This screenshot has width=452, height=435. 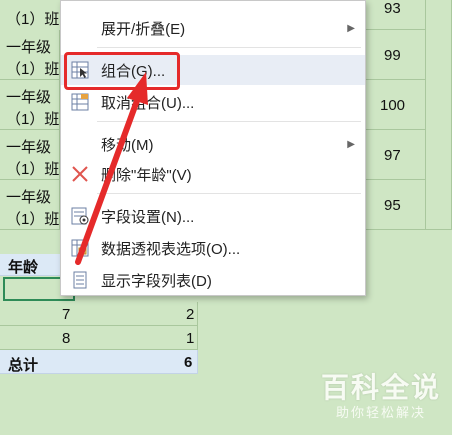 I want to click on age-count: 2, so click(x=190, y=314).